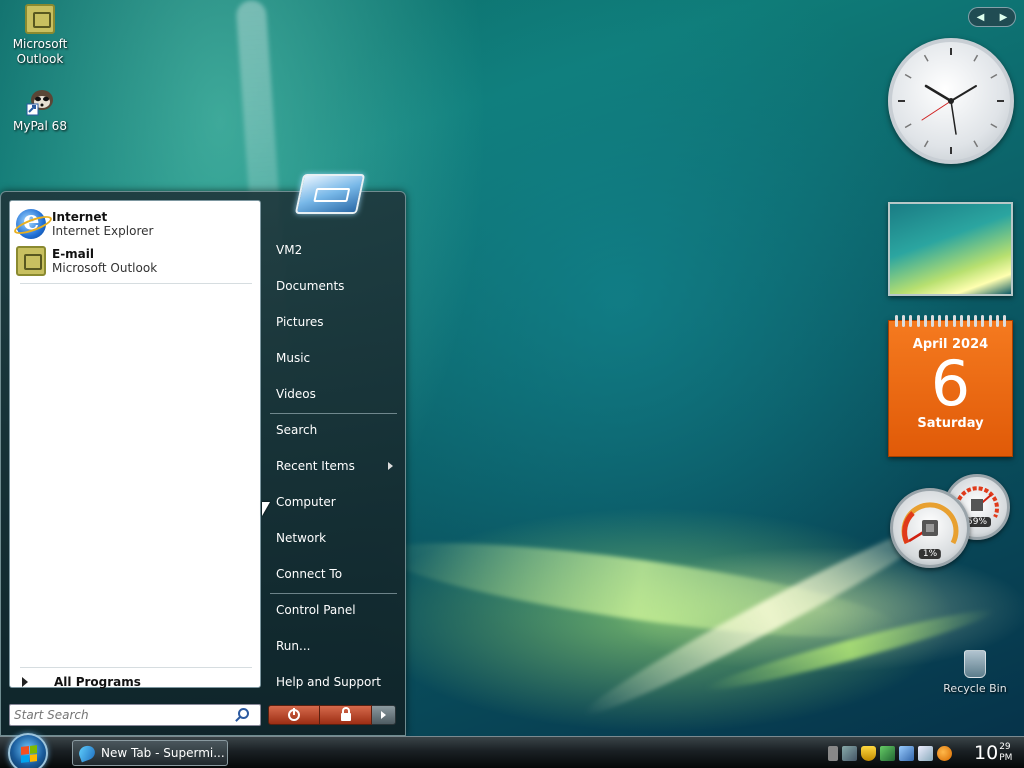 This screenshot has width=1024, height=768. What do you see at coordinates (309, 574) in the screenshot?
I see `start-item-label: Connect To` at bounding box center [309, 574].